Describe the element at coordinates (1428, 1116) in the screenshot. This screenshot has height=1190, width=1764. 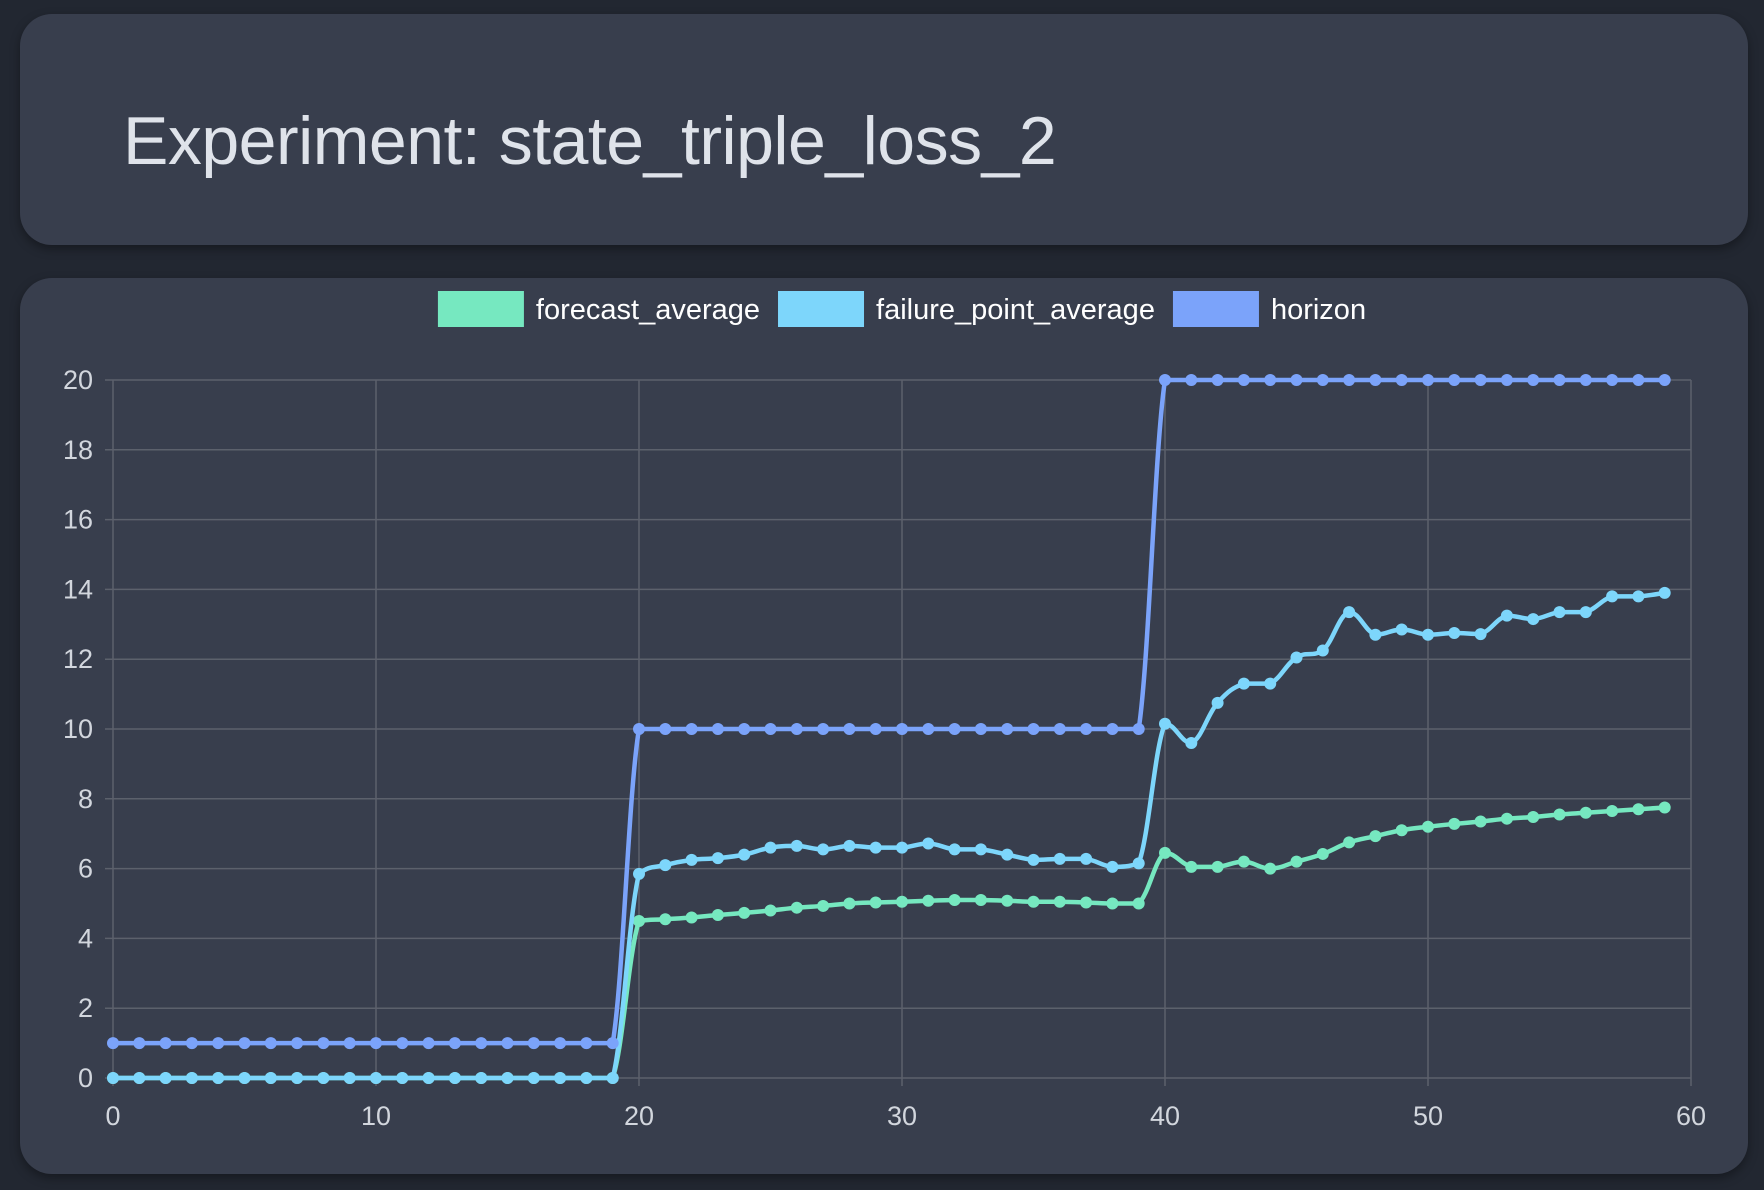
I see `x-tick-label: 50` at that location.